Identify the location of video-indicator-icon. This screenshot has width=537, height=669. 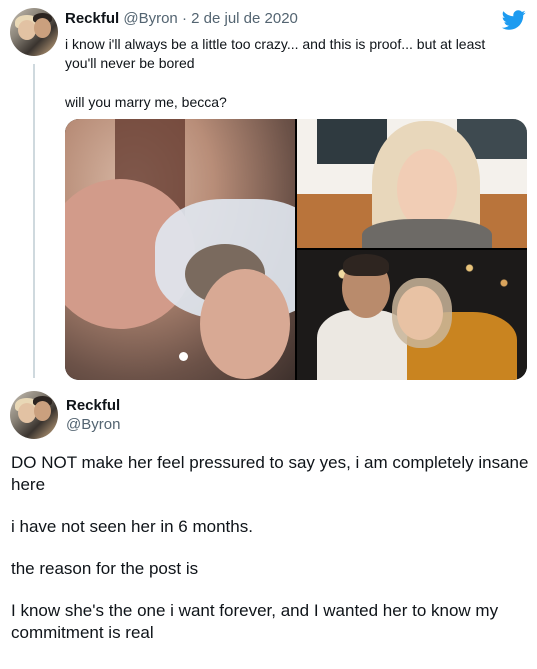
(183, 356).